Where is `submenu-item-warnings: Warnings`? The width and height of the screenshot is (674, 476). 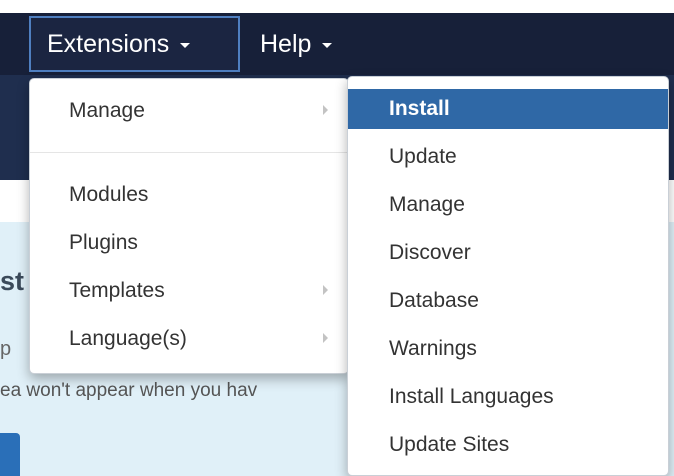 submenu-item-warnings: Warnings is located at coordinates (508, 349).